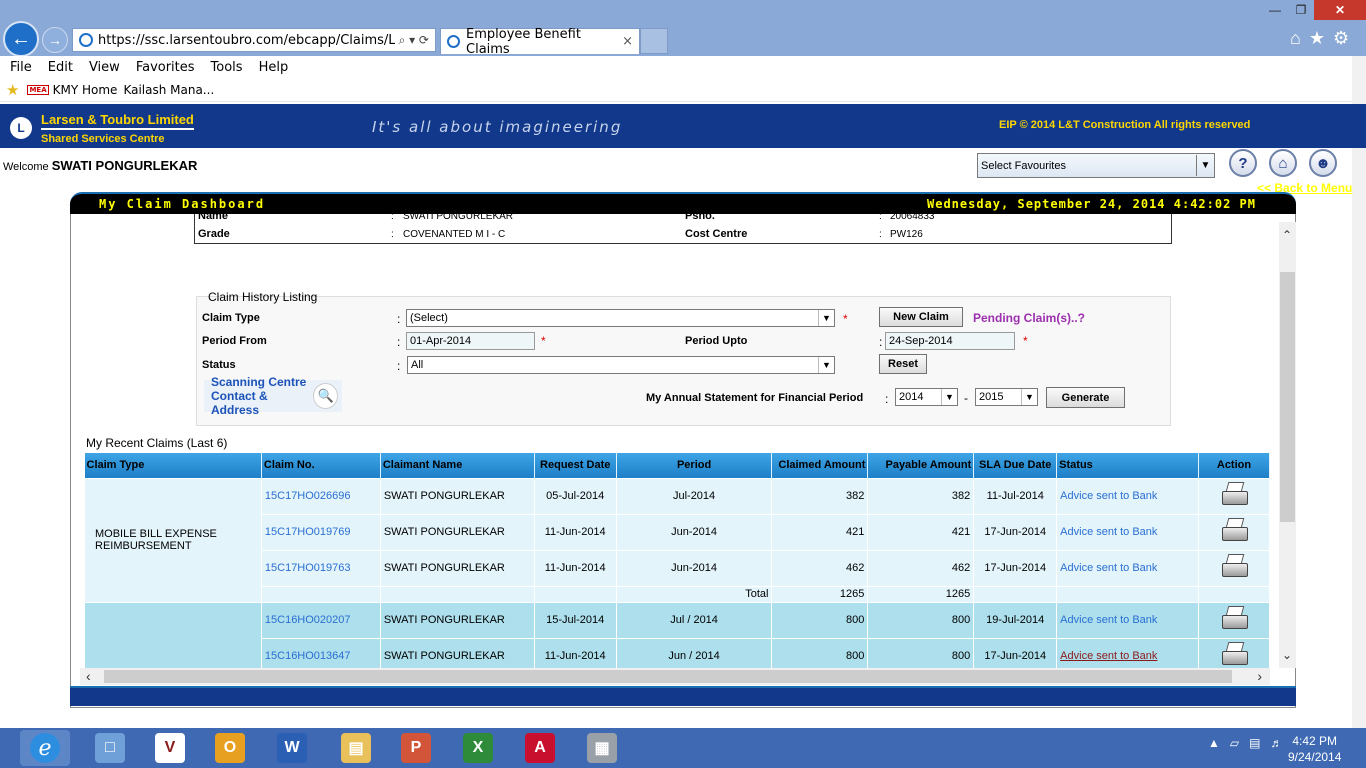  What do you see at coordinates (230, 748) in the screenshot?
I see `taskbar-app-3: O` at bounding box center [230, 748].